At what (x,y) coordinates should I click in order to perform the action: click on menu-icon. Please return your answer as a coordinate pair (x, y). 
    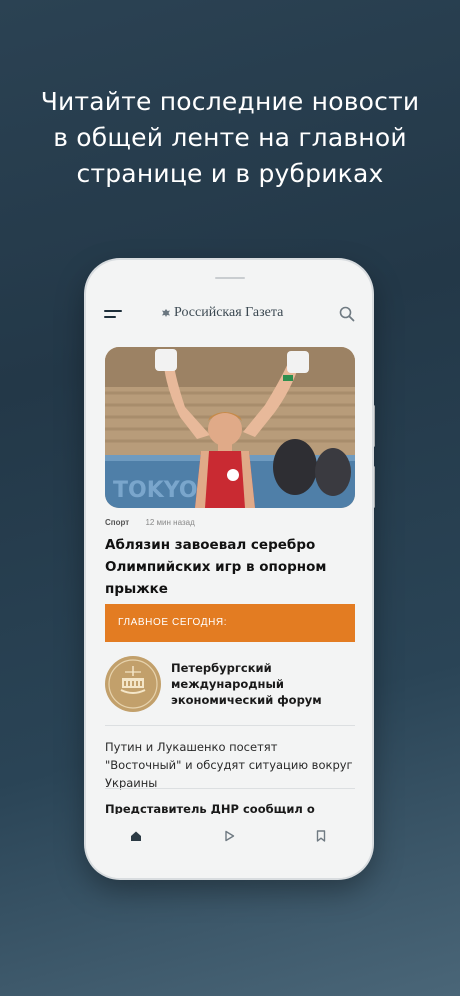
    Looking at the image, I should click on (114, 315).